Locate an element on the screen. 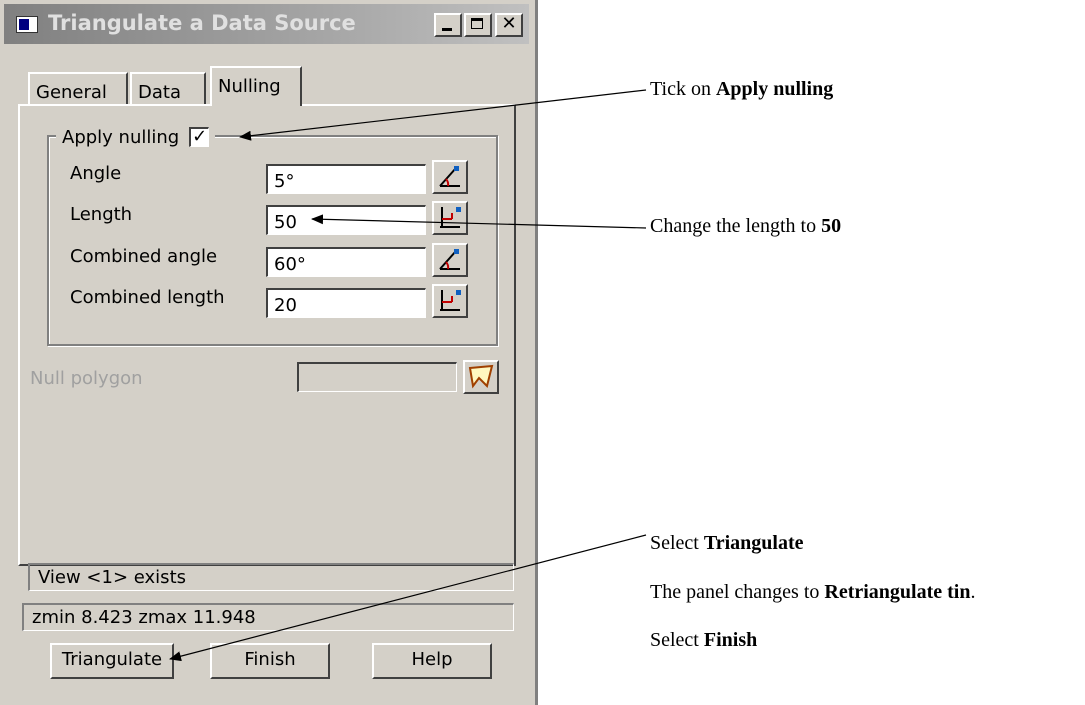  tab-data: Data is located at coordinates (168, 88).